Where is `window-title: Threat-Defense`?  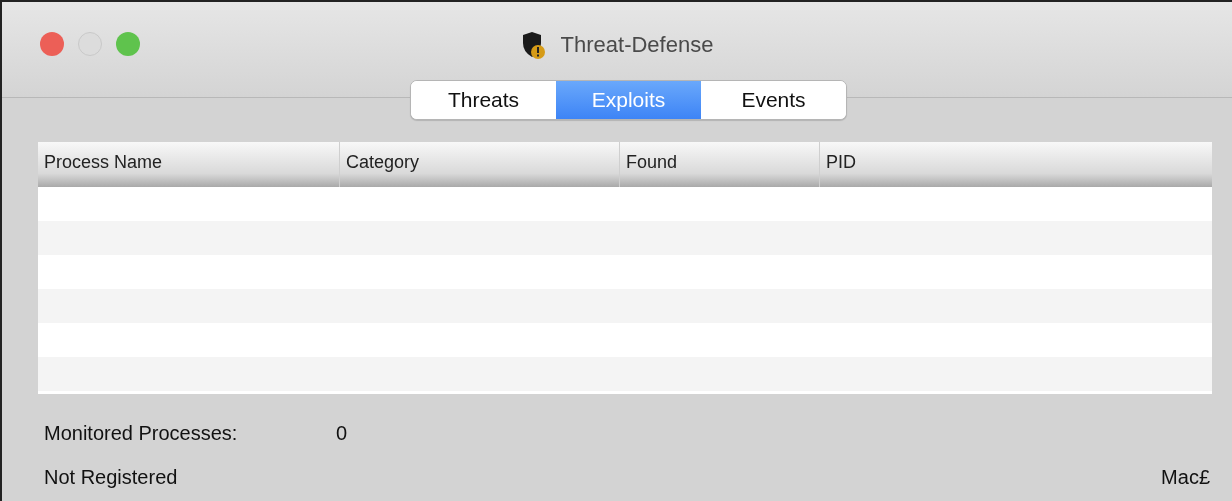 window-title: Threat-Defense is located at coordinates (637, 45).